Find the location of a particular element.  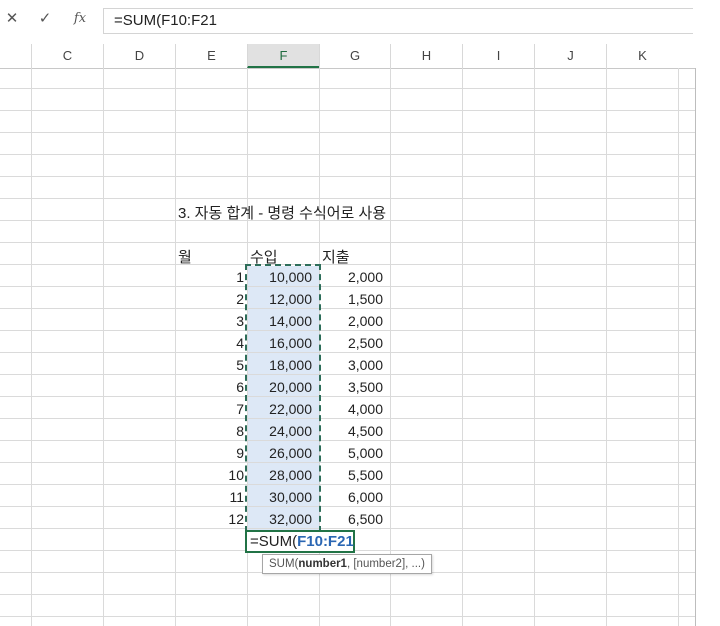

column-header-c: C is located at coordinates (67, 56).